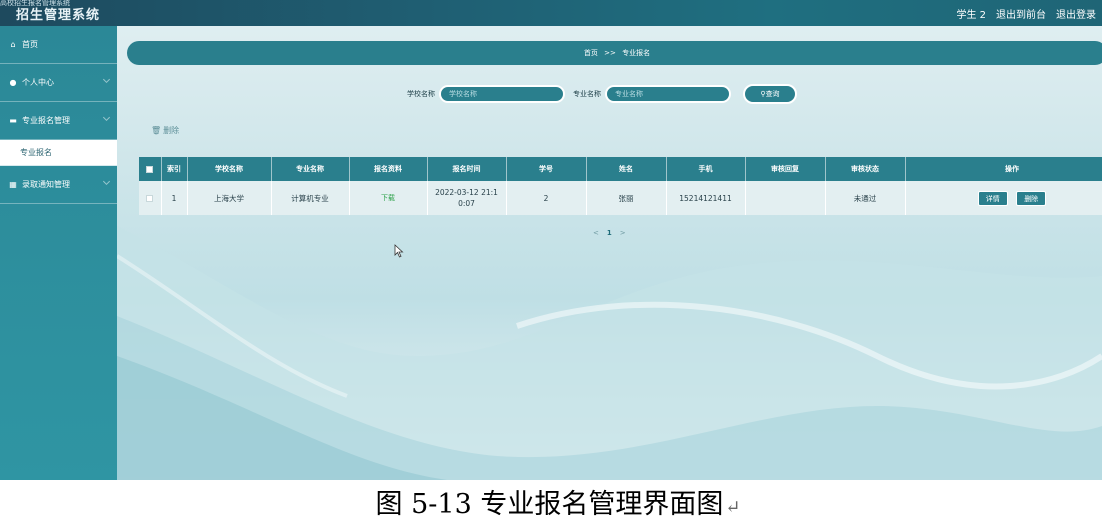 Image resolution: width=1102 pixels, height=530 pixels. Describe the element at coordinates (174, 198) in the screenshot. I see `index-cell: 1` at that location.